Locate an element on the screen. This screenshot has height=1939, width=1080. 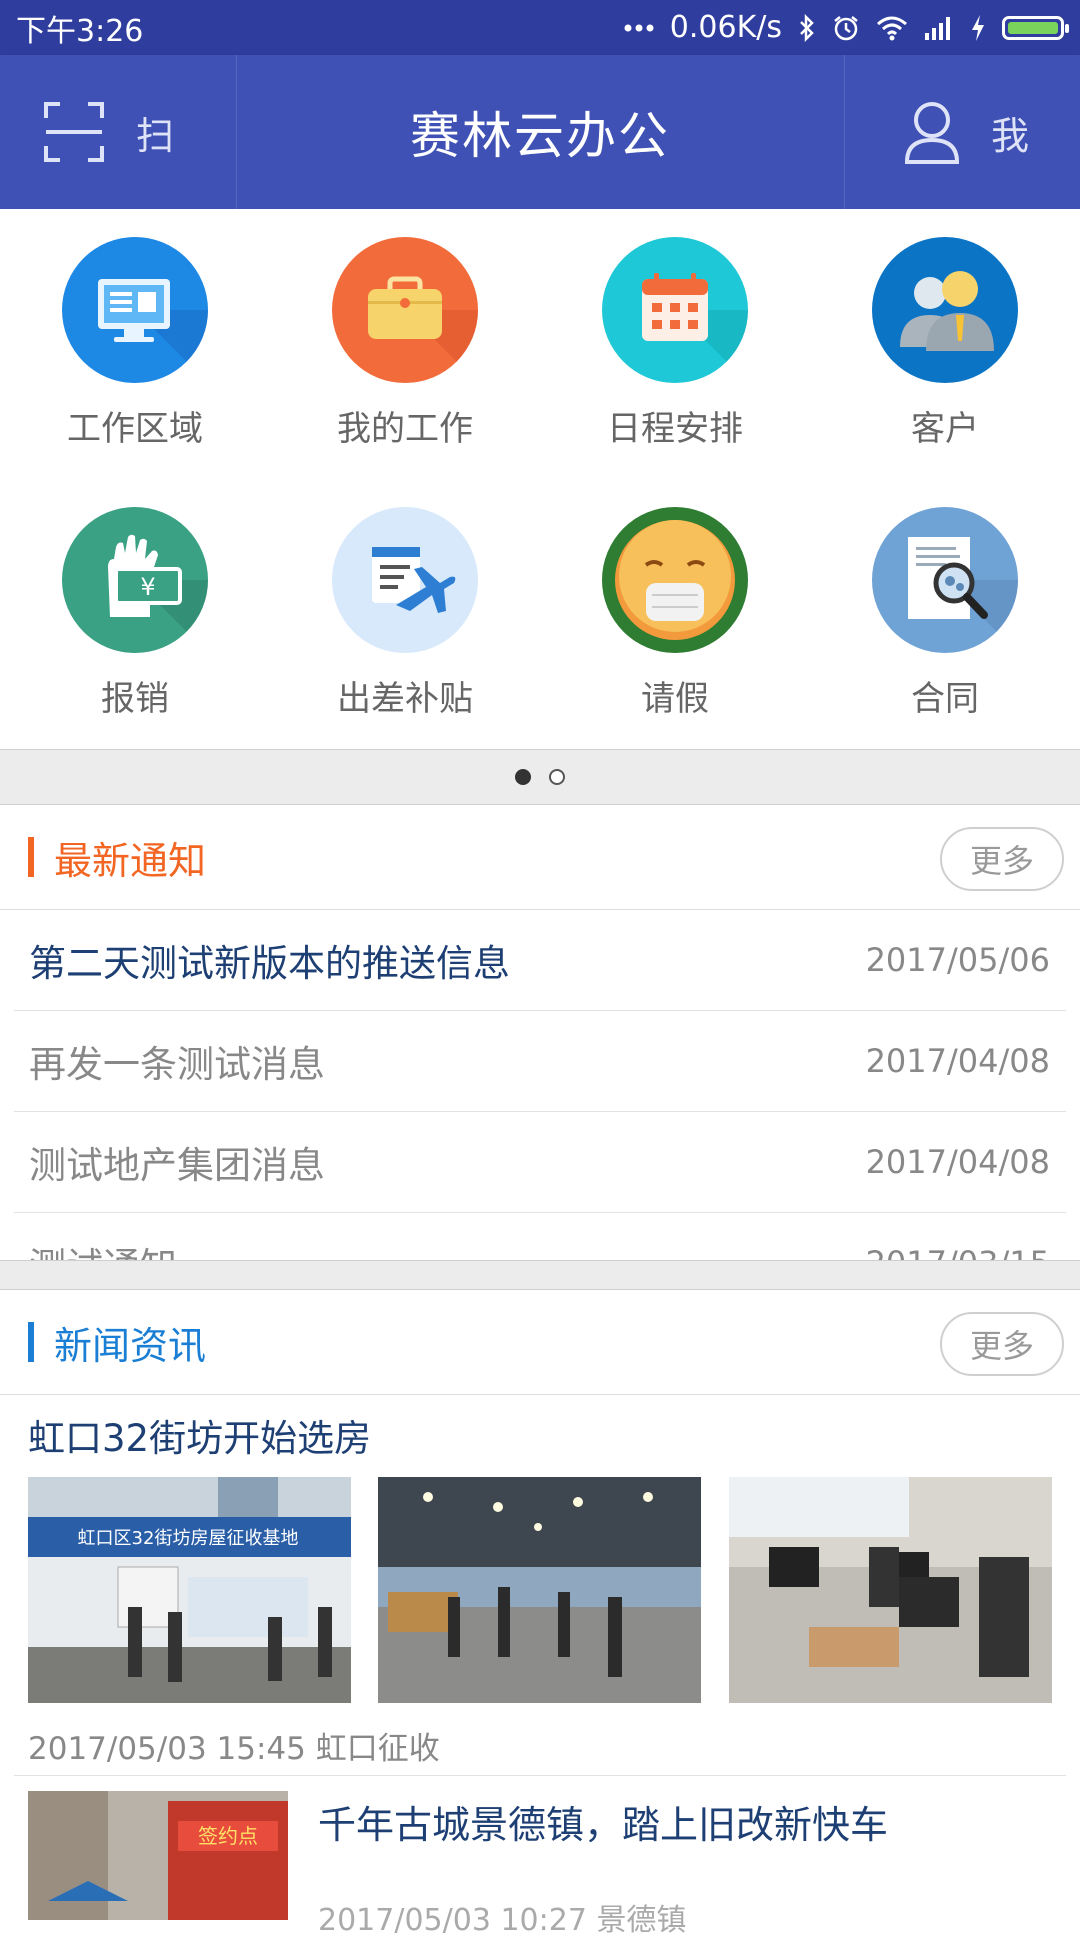
grid-label: 报销 is located at coordinates (135, 699).